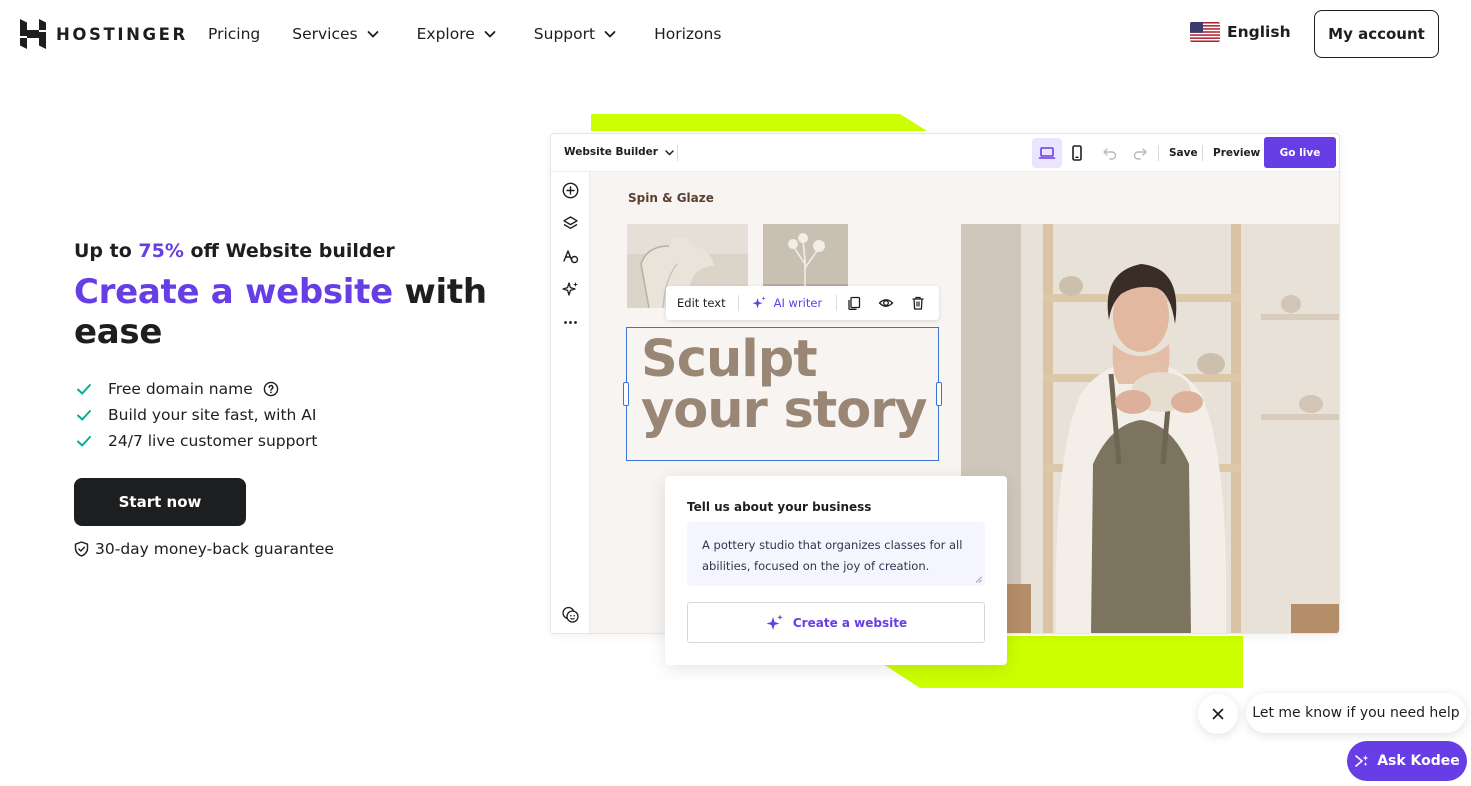  What do you see at coordinates (798, 303) in the screenshot?
I see `ai-writer-label: AI writer` at bounding box center [798, 303].